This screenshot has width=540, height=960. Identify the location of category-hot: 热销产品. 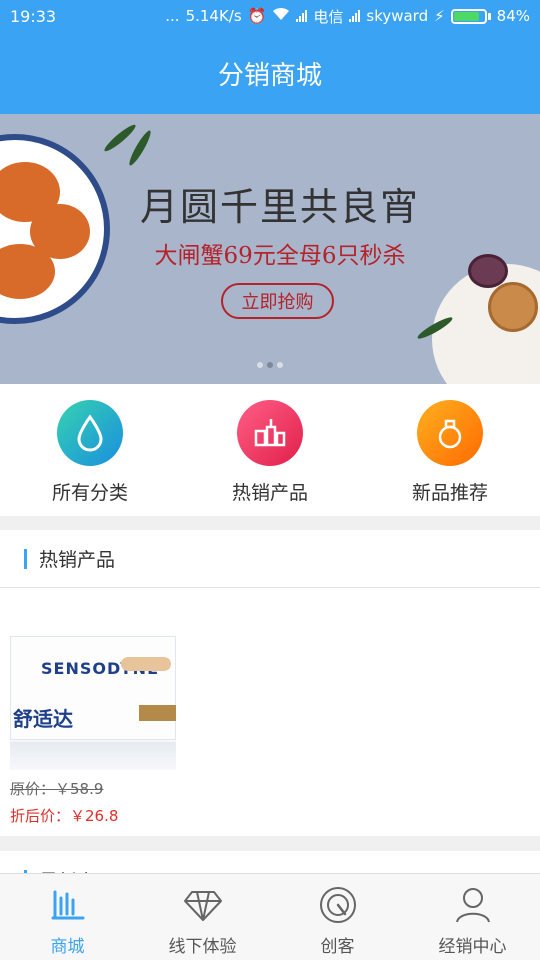
(270, 450).